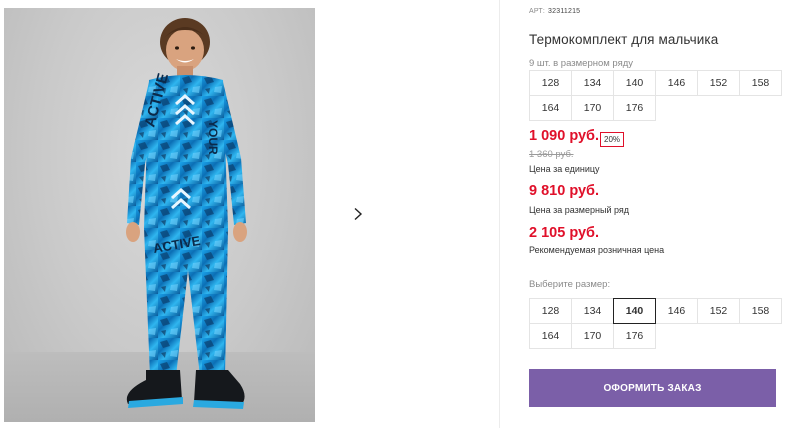 Image resolution: width=800 pixels, height=428 pixels. What do you see at coordinates (718, 83) in the screenshot?
I see `series-size-cell: 152` at bounding box center [718, 83].